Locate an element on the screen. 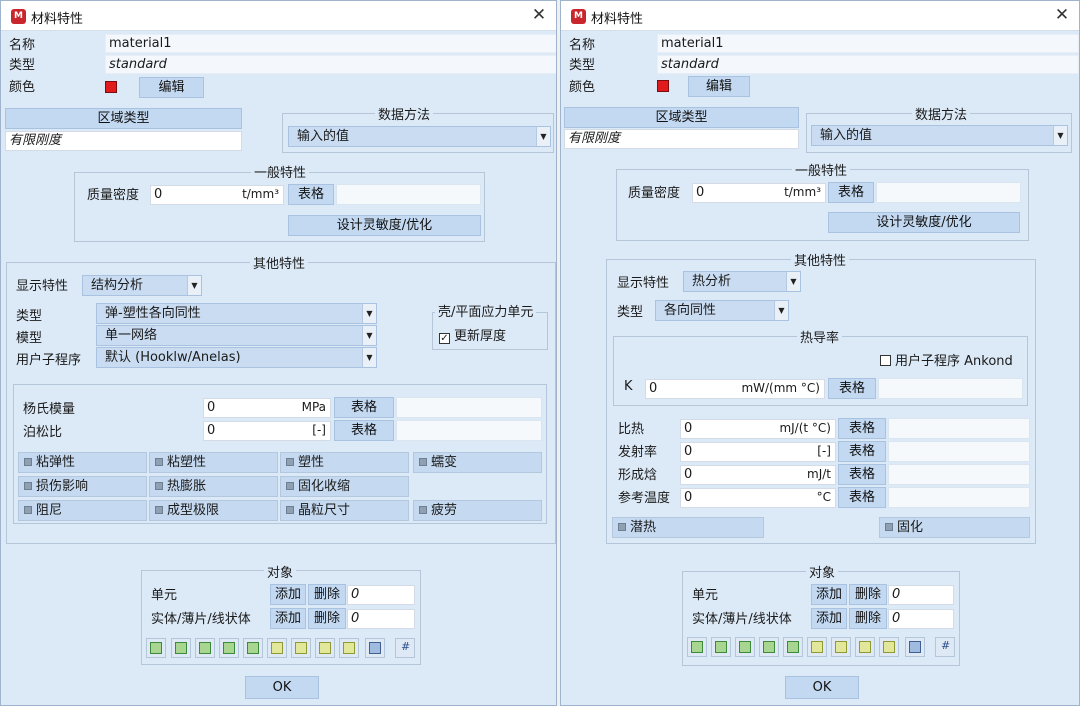  option-fatigue: 疲劳 is located at coordinates (477, 510).